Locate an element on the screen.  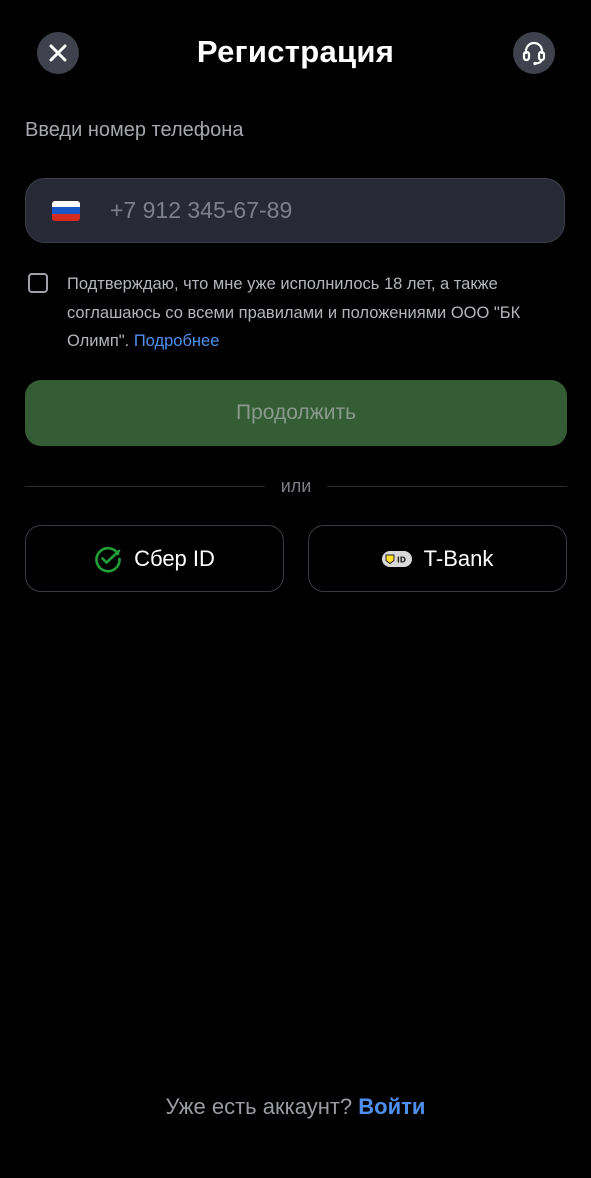
page-title: Регистрация is located at coordinates (295, 51).